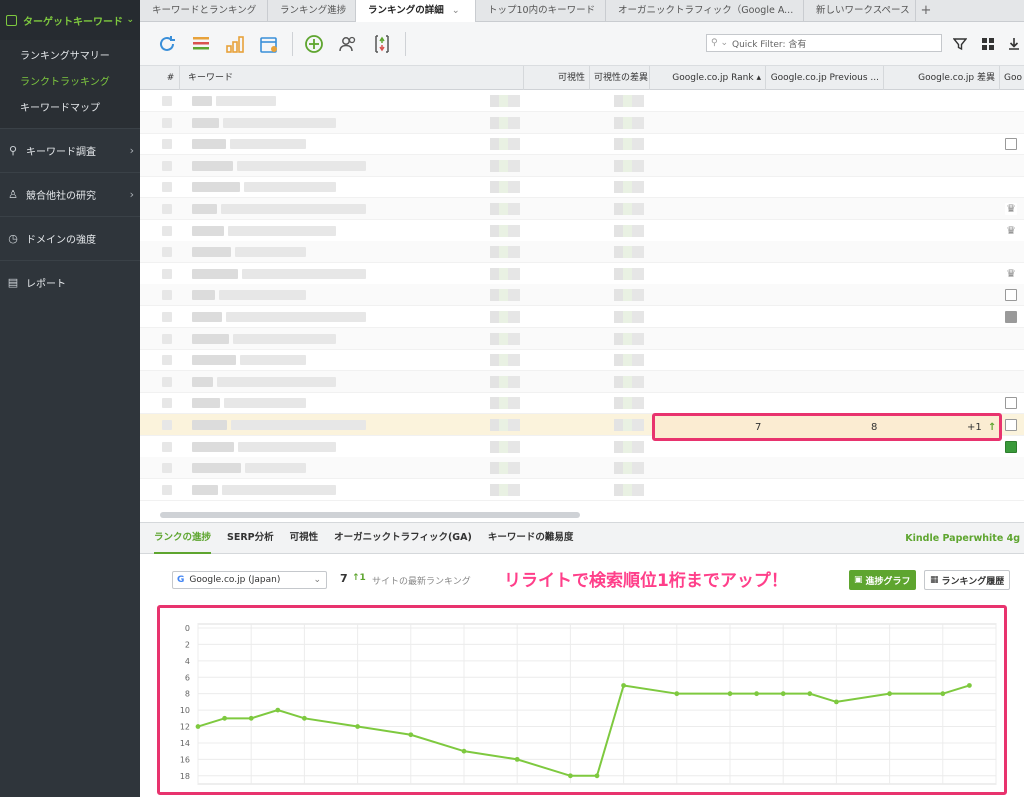 This screenshot has width=1024, height=797. Describe the element at coordinates (354, 78) in the screenshot. I see `col-keyword: キーワード` at that location.